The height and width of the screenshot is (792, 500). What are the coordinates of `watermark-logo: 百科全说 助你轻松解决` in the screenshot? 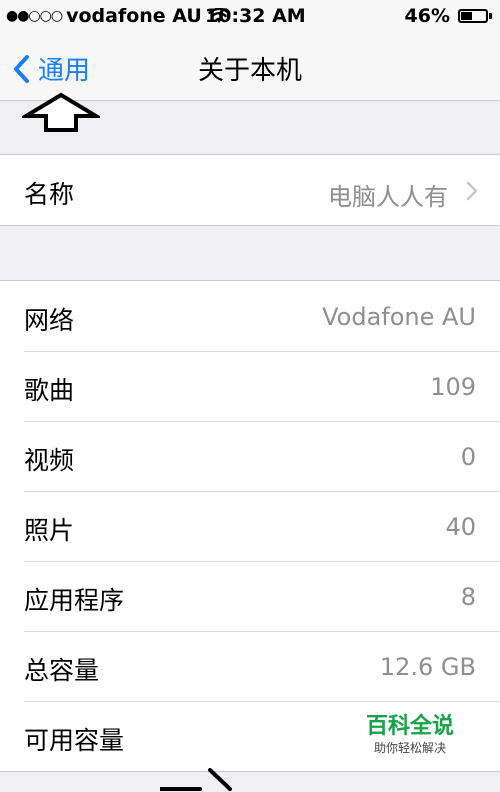 It's located at (410, 735).